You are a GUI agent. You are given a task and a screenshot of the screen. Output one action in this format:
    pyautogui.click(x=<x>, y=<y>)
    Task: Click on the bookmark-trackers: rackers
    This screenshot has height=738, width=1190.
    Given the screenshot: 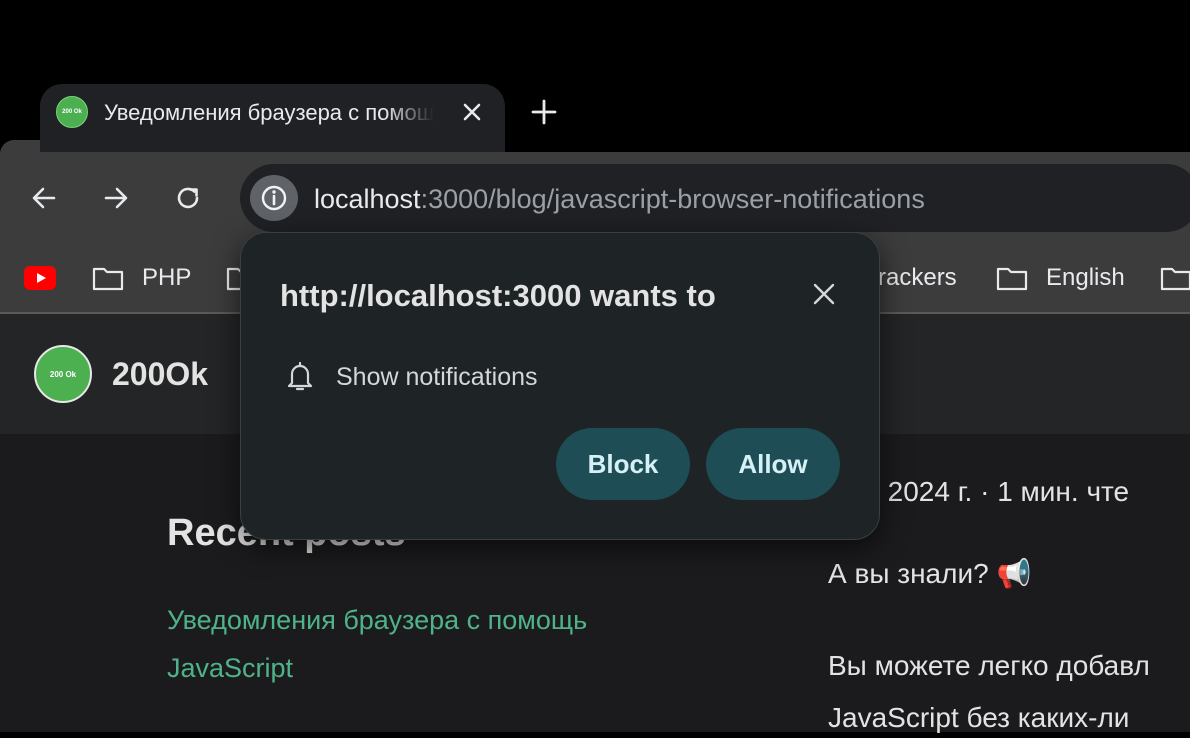 What is the action you would take?
    pyautogui.click(x=917, y=278)
    